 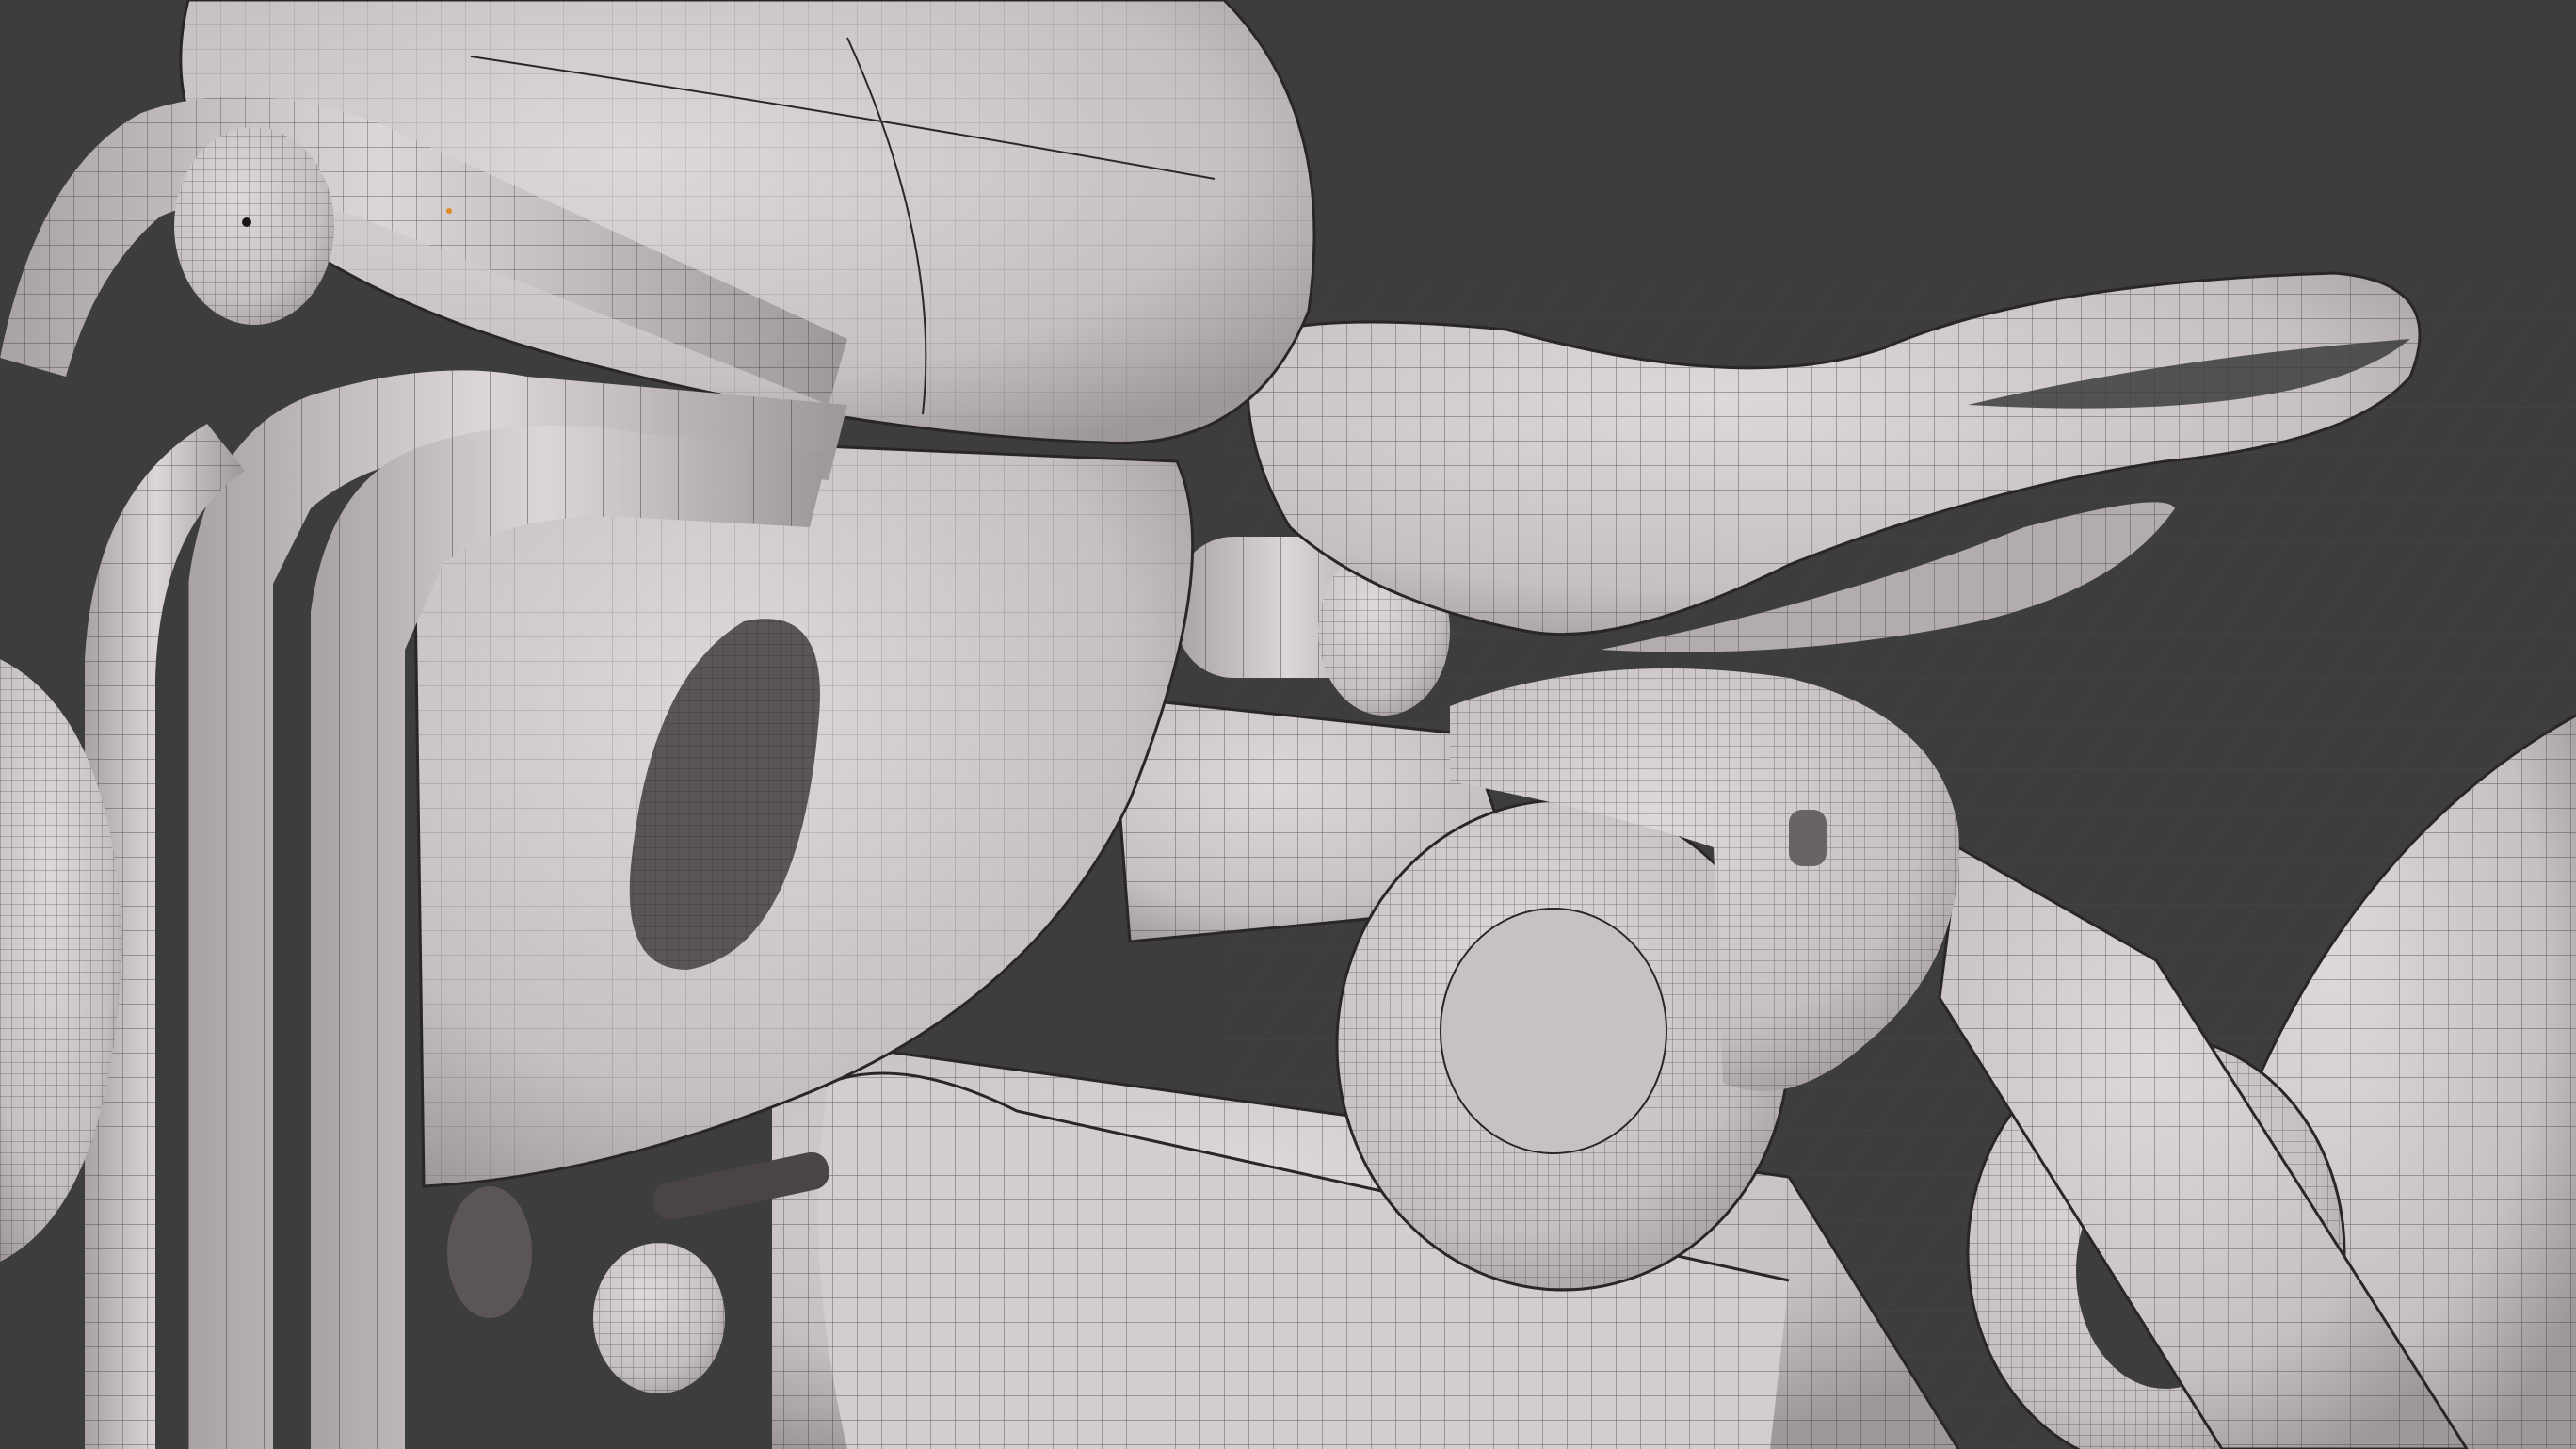 I want to click on bracket-bolts, so click(x=1808, y=838).